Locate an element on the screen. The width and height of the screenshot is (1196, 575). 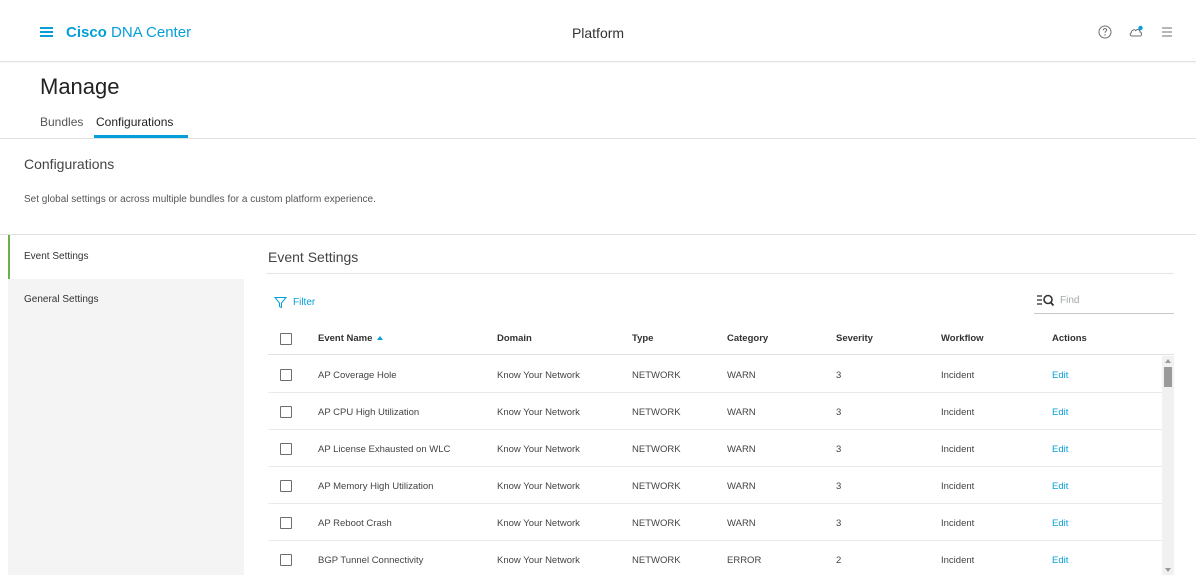
search-input is located at coordinates (1115, 300).